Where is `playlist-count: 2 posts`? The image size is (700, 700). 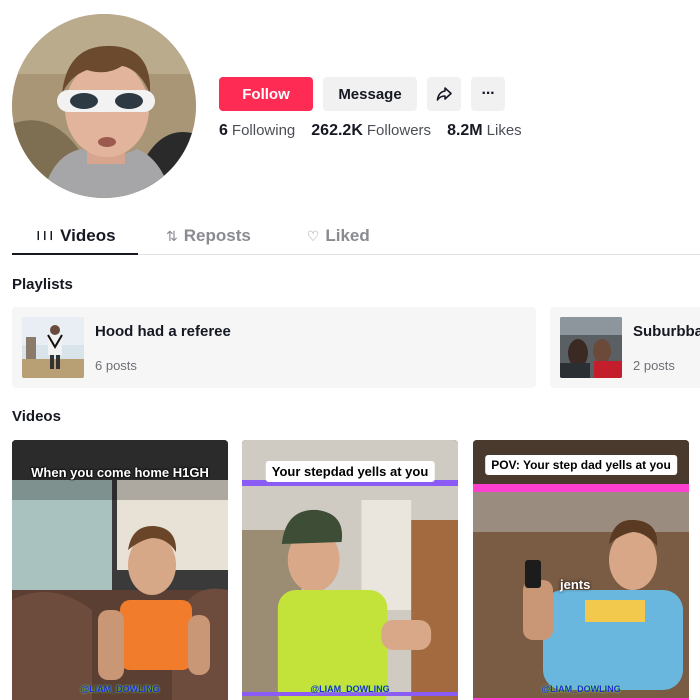 playlist-count: 2 posts is located at coordinates (654, 365).